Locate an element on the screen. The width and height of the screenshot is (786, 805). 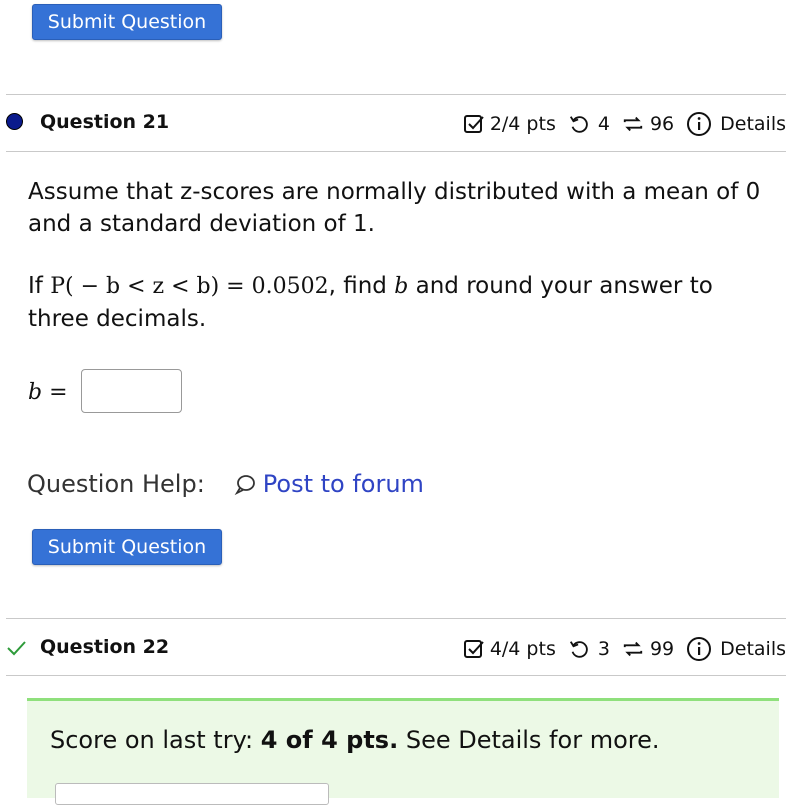
question-help: Question Help: Post to forum is located at coordinates (225, 484).